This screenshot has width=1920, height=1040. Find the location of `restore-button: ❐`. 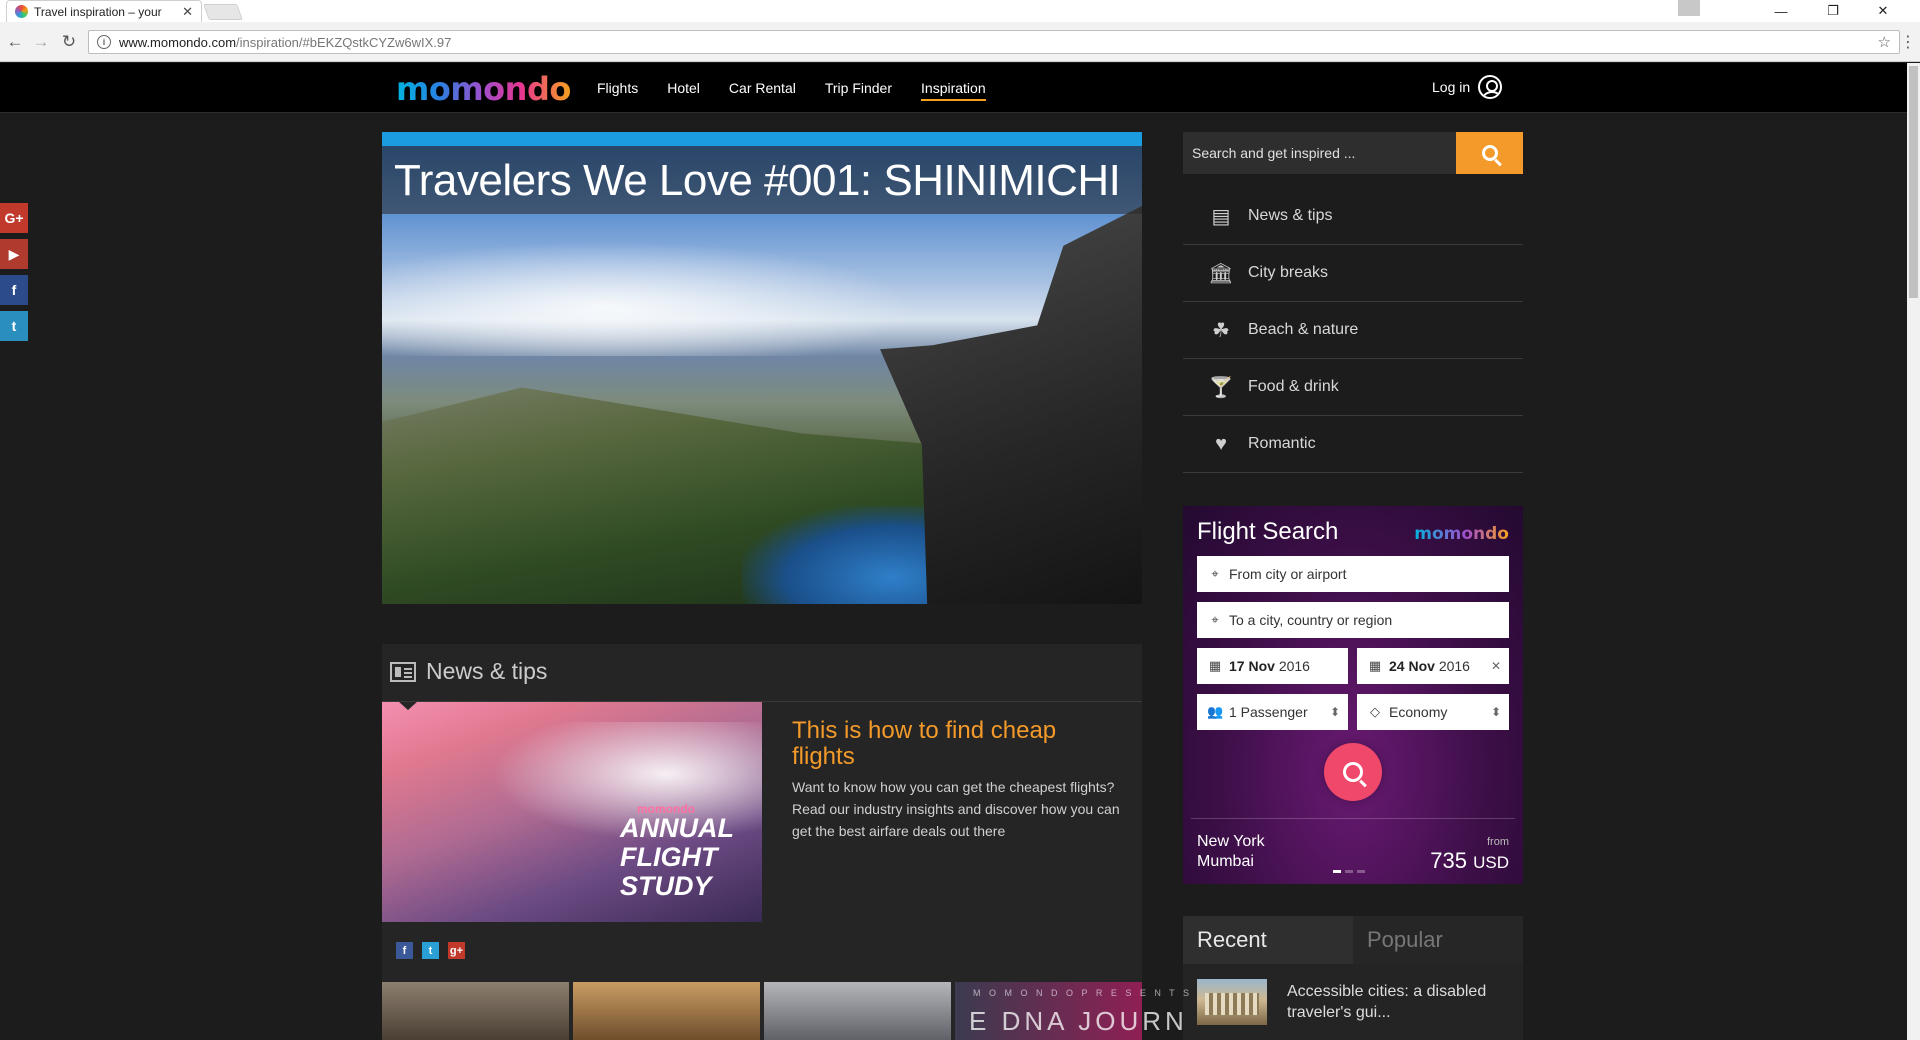

restore-button: ❐ is located at coordinates (1833, 11).